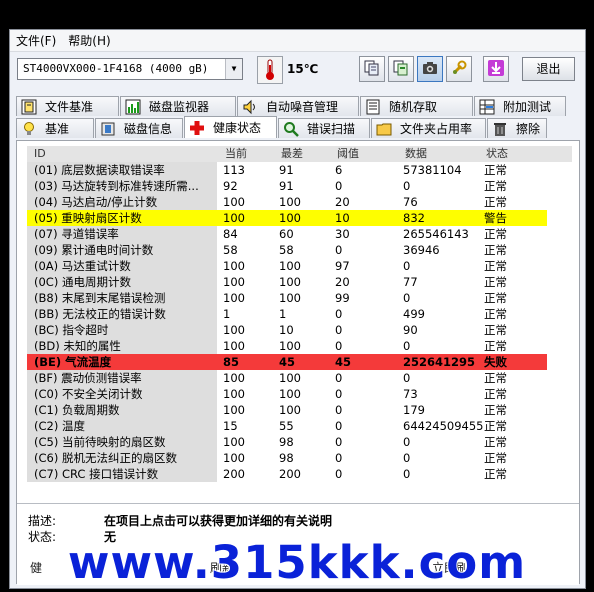 This screenshot has width=594, height=592. What do you see at coordinates (139, 128) in the screenshot?
I see `tab-disk-info: 磁盘信息` at bounding box center [139, 128].